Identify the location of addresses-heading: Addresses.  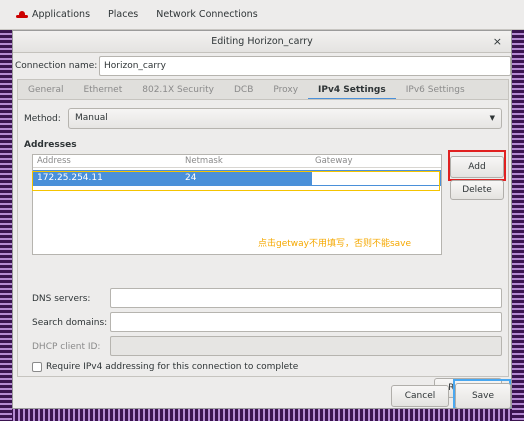
(50, 145).